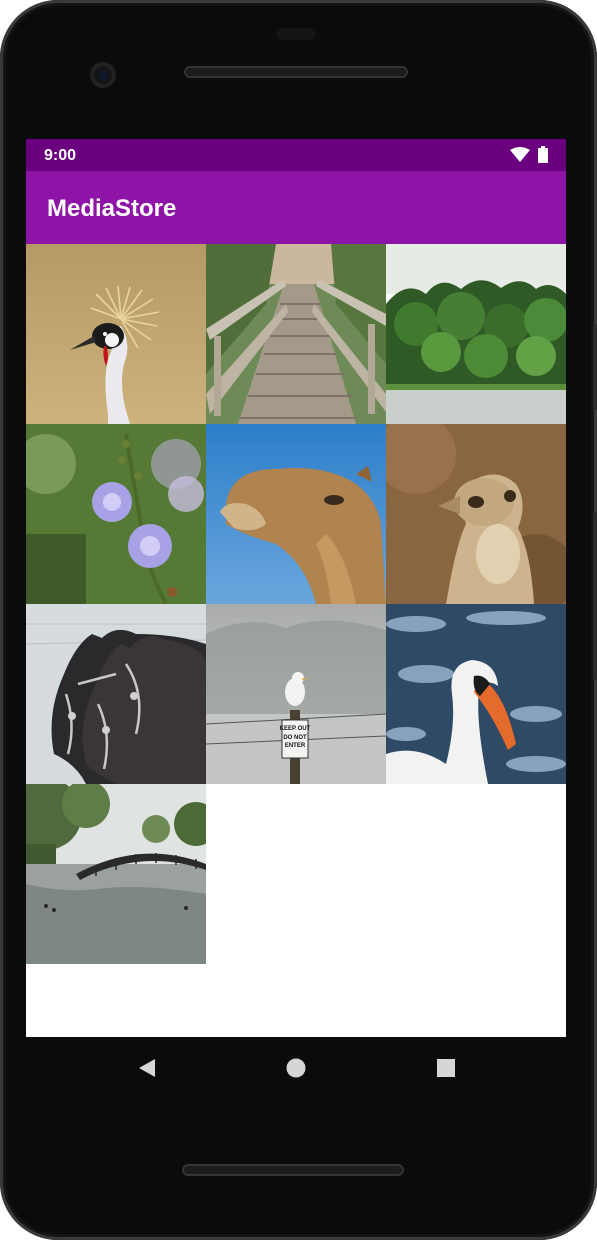  I want to click on gallery-image-camel, so click(296, 514).